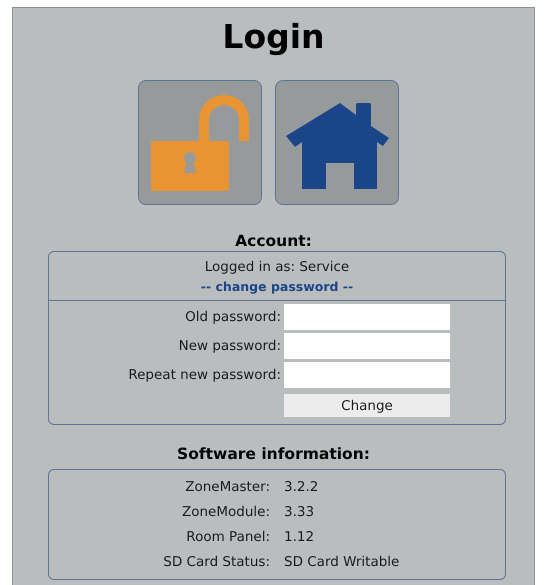 Image resolution: width=547 pixels, height=585 pixels. What do you see at coordinates (302, 487) in the screenshot?
I see `info-value: 3.2.2` at bounding box center [302, 487].